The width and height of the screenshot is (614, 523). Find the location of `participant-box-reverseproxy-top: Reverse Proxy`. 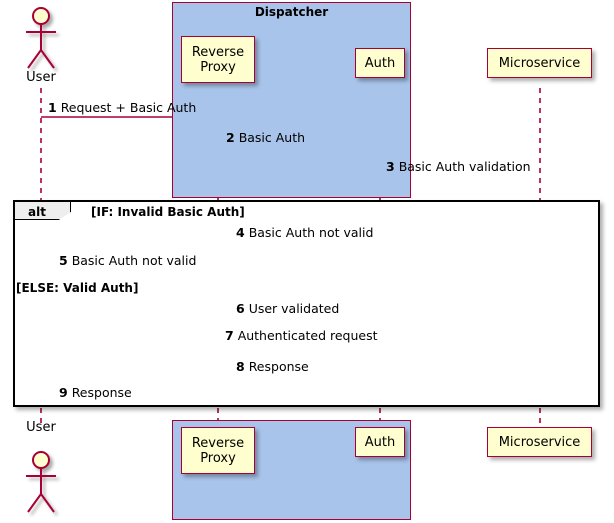

participant-box-reverseproxy-top: Reverse Proxy is located at coordinates (218, 59).